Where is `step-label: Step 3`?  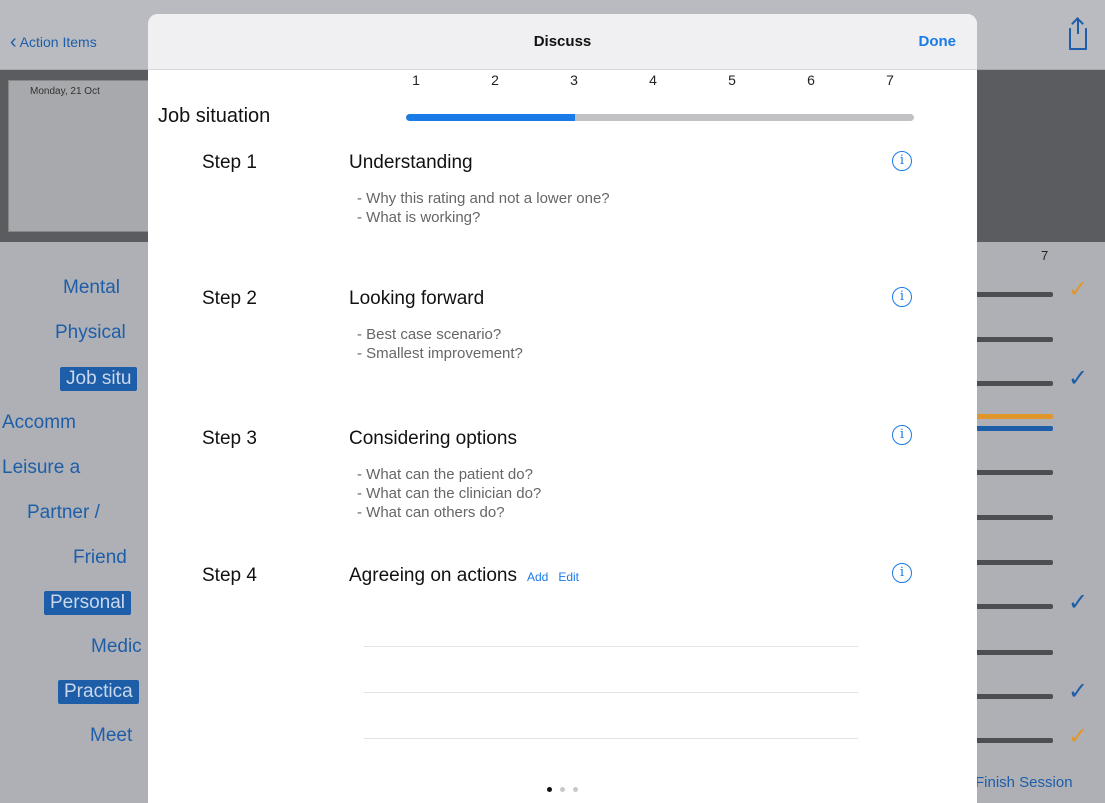
step-label: Step 3 is located at coordinates (229, 438).